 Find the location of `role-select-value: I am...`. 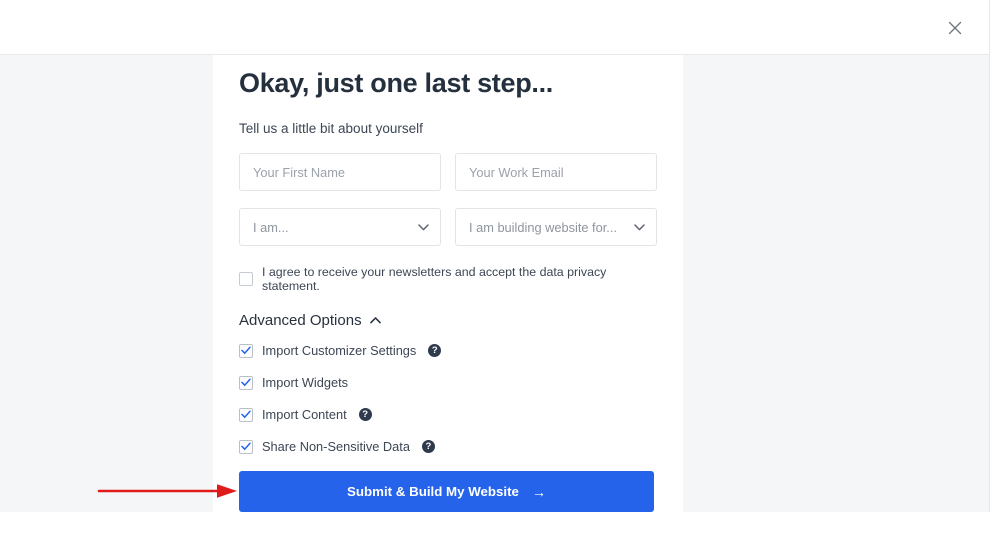

role-select-value: I am... is located at coordinates (271, 227).